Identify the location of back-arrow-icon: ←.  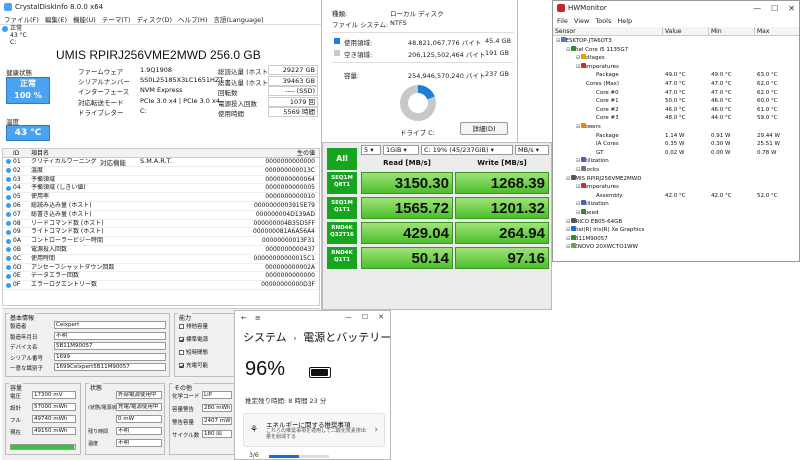
(244, 318).